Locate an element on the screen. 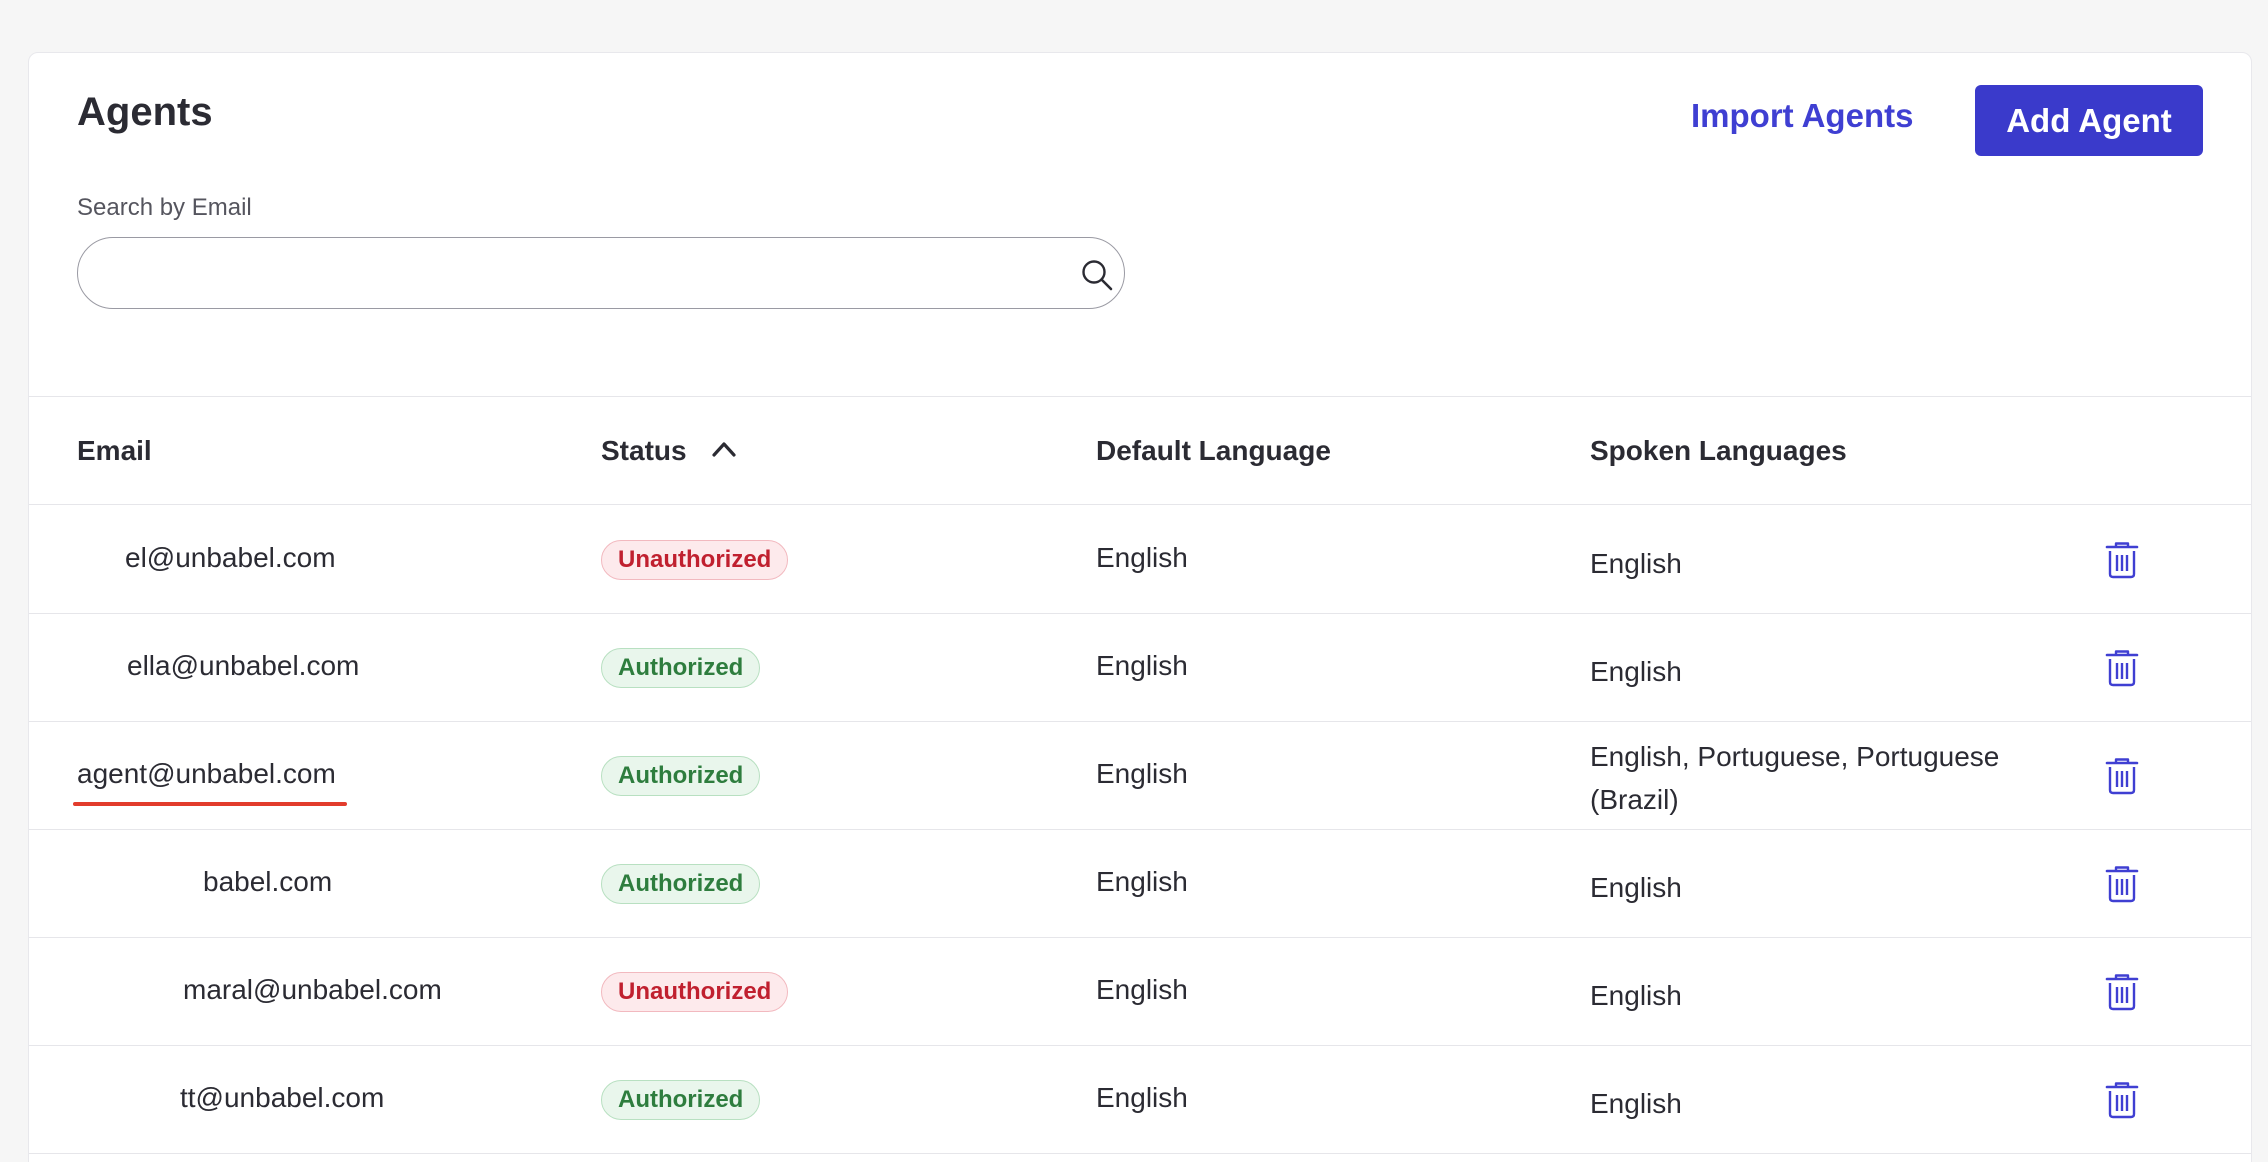 The width and height of the screenshot is (2268, 1162). chevron-up-icon is located at coordinates (724, 449).